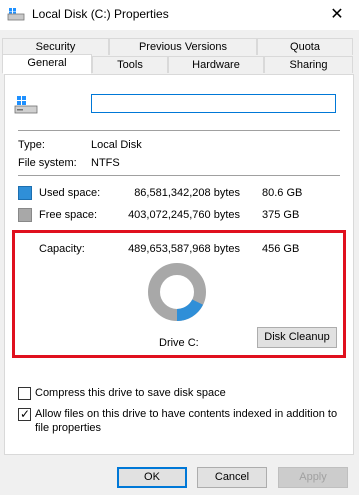 This screenshot has height=495, width=359. I want to click on checkmark-icon: ✓, so click(25, 414).